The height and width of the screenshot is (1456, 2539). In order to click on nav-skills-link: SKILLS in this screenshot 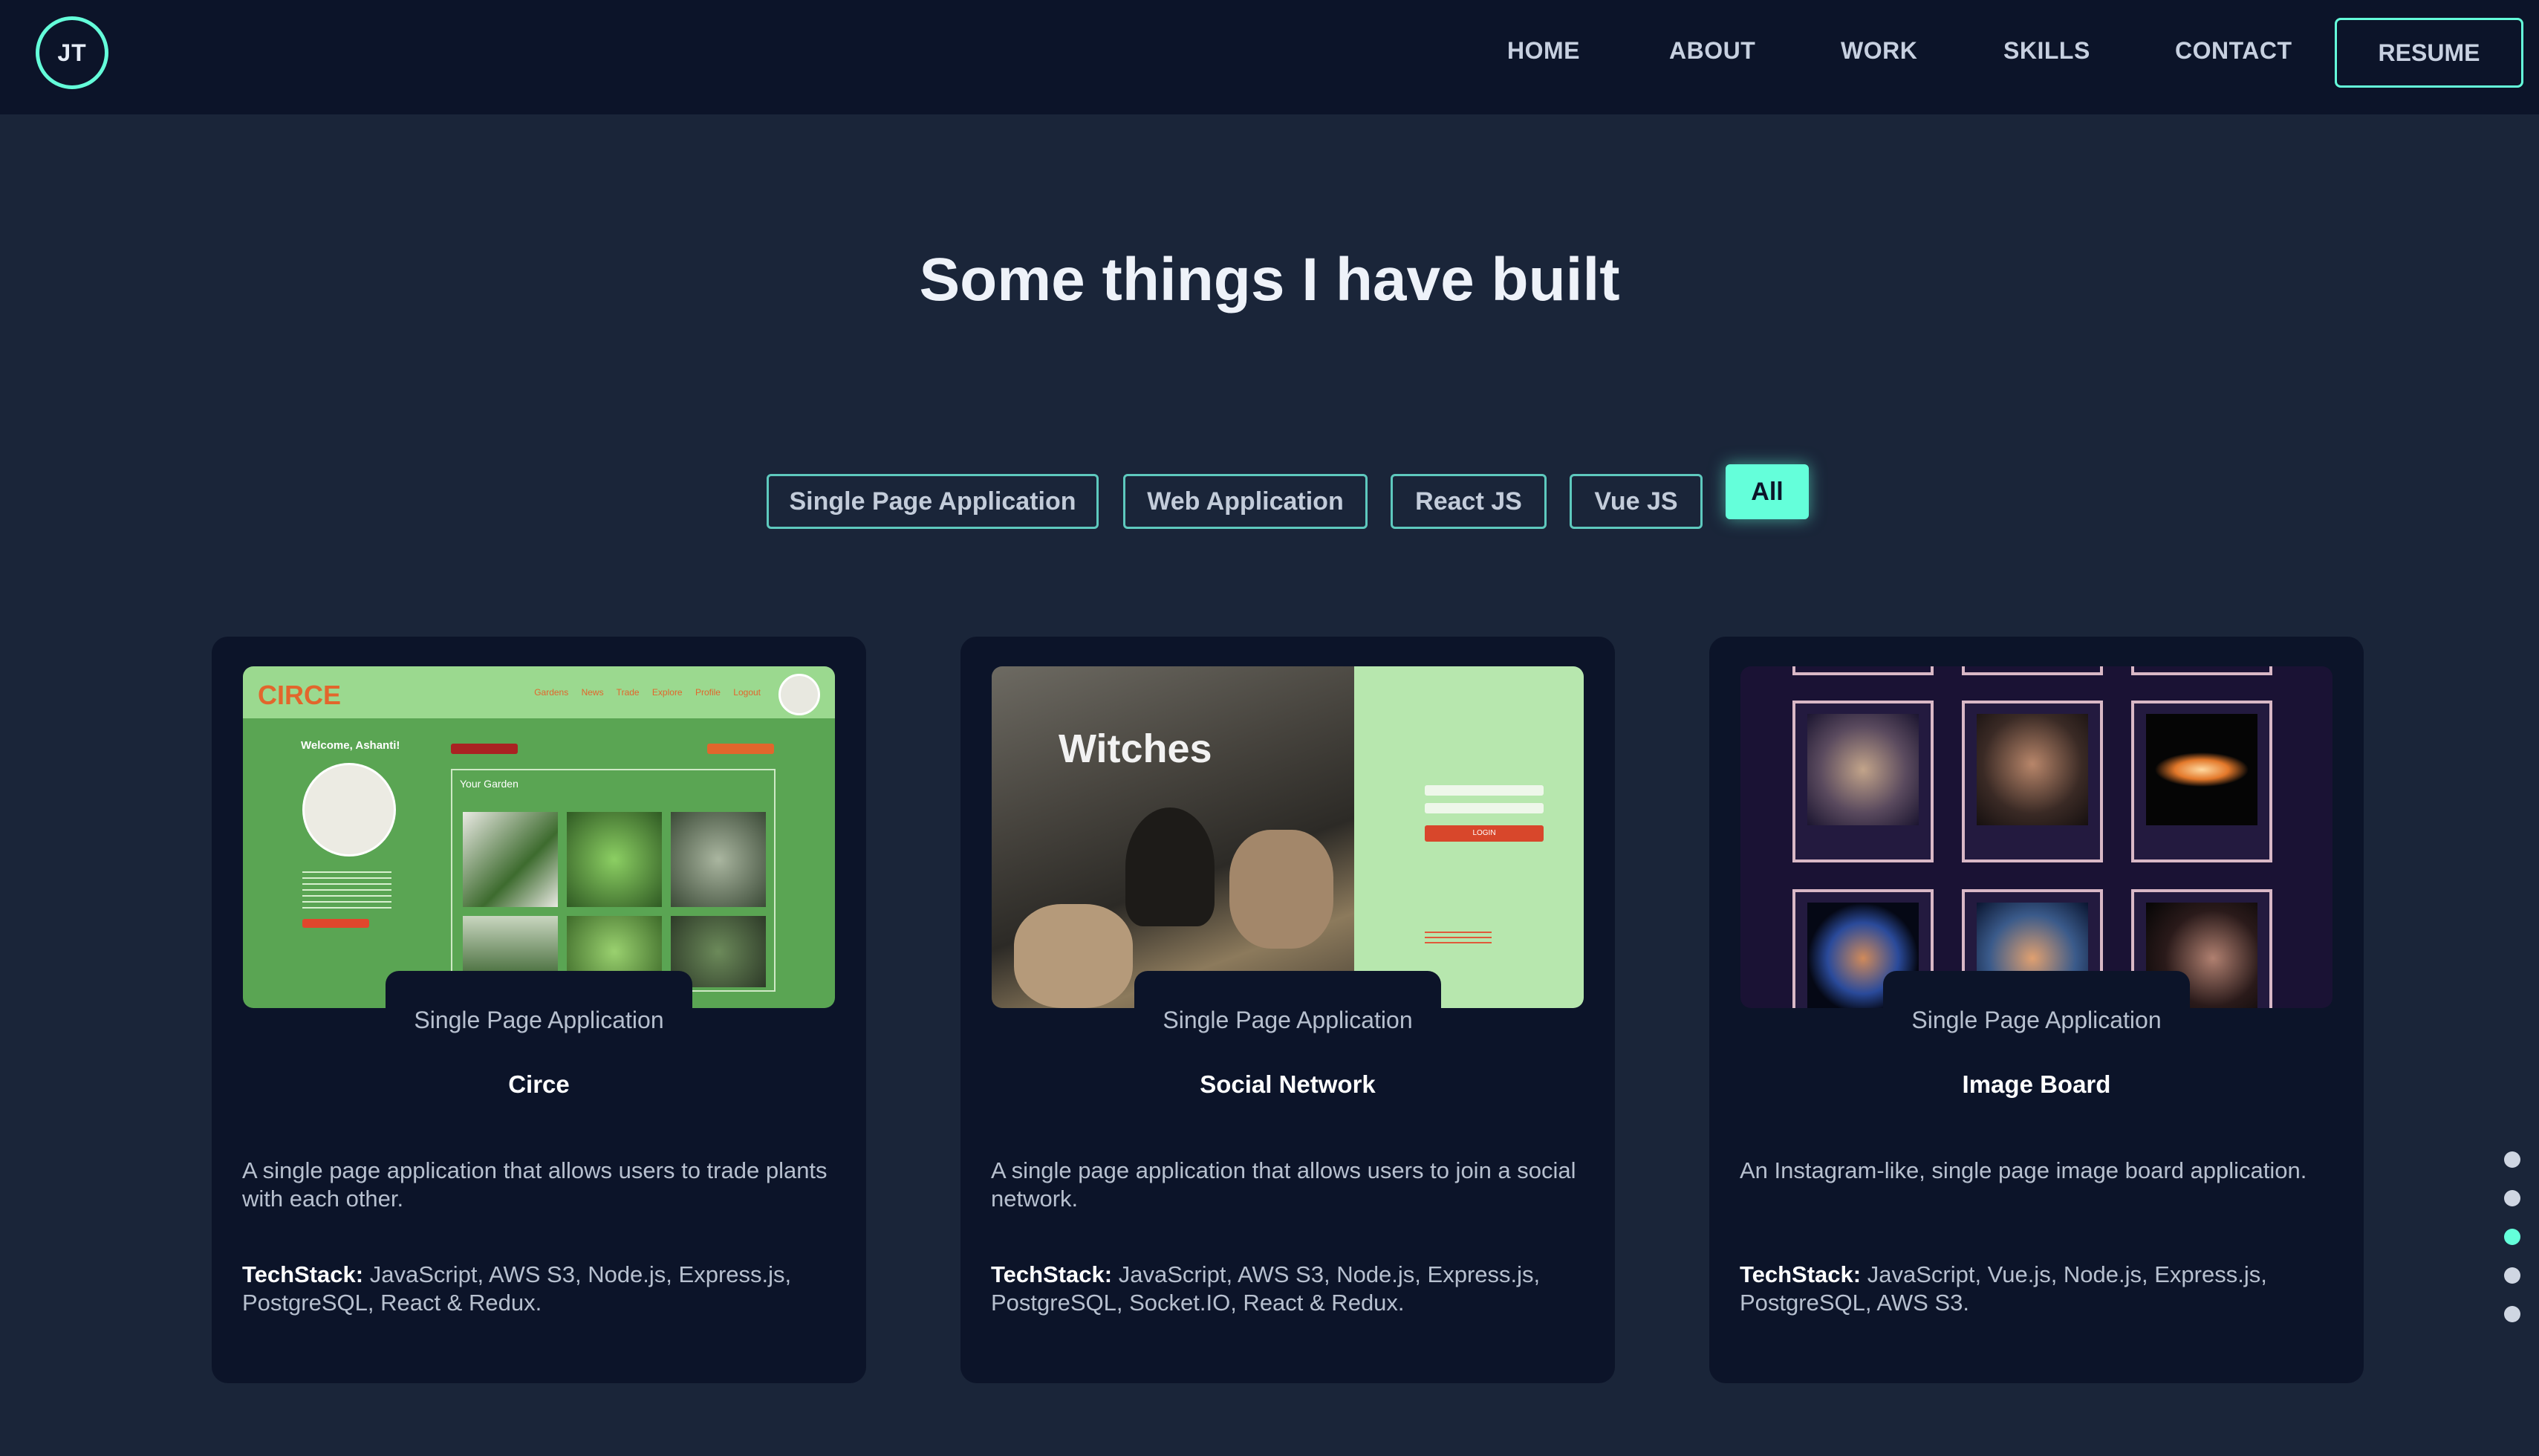, I will do `click(2046, 51)`.